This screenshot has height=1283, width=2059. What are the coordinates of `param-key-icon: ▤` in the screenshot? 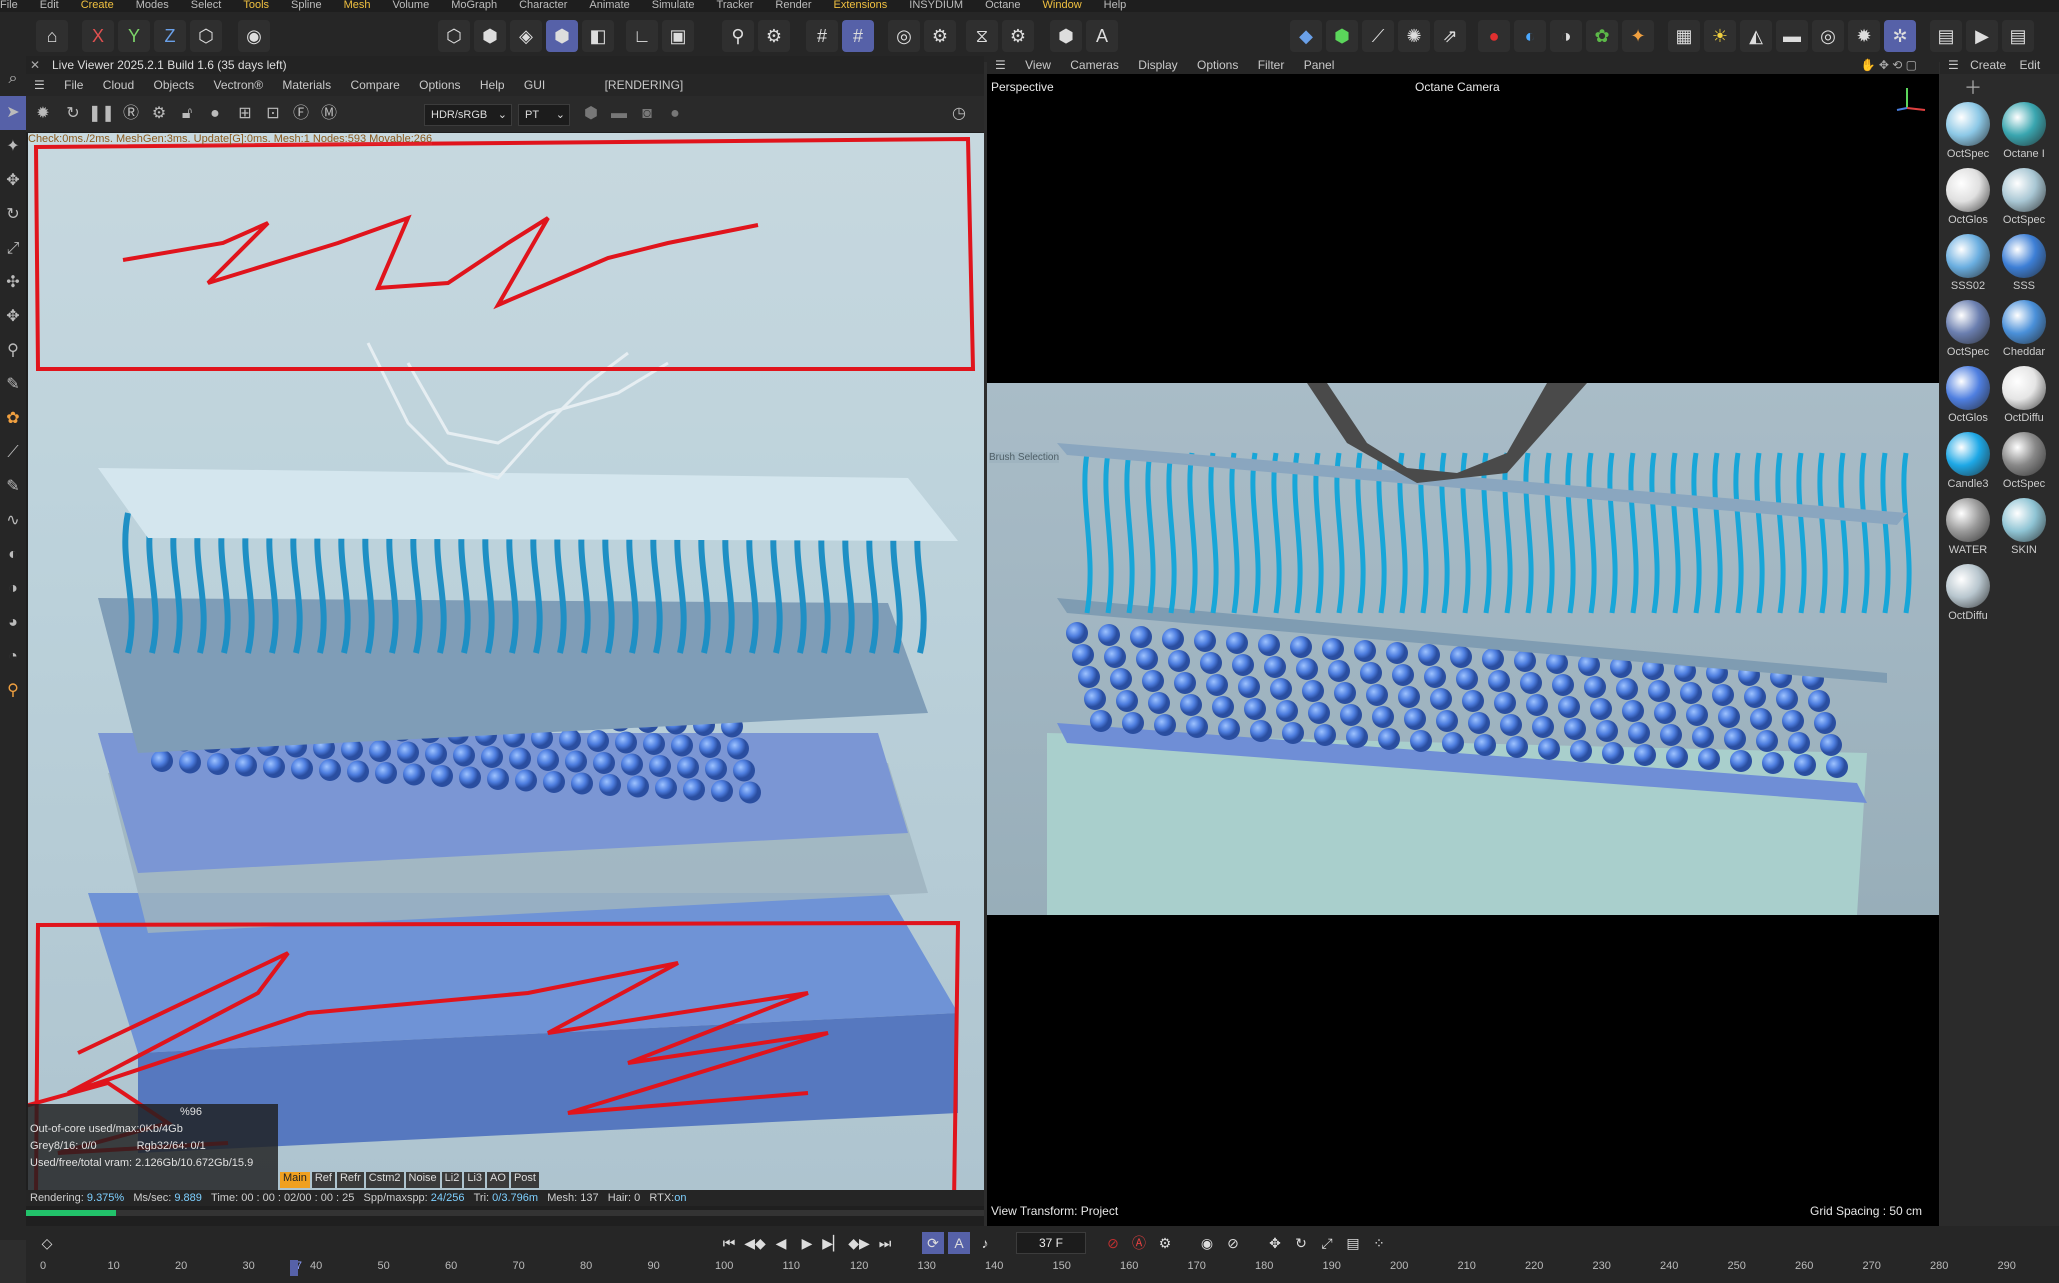 It's located at (1353, 1243).